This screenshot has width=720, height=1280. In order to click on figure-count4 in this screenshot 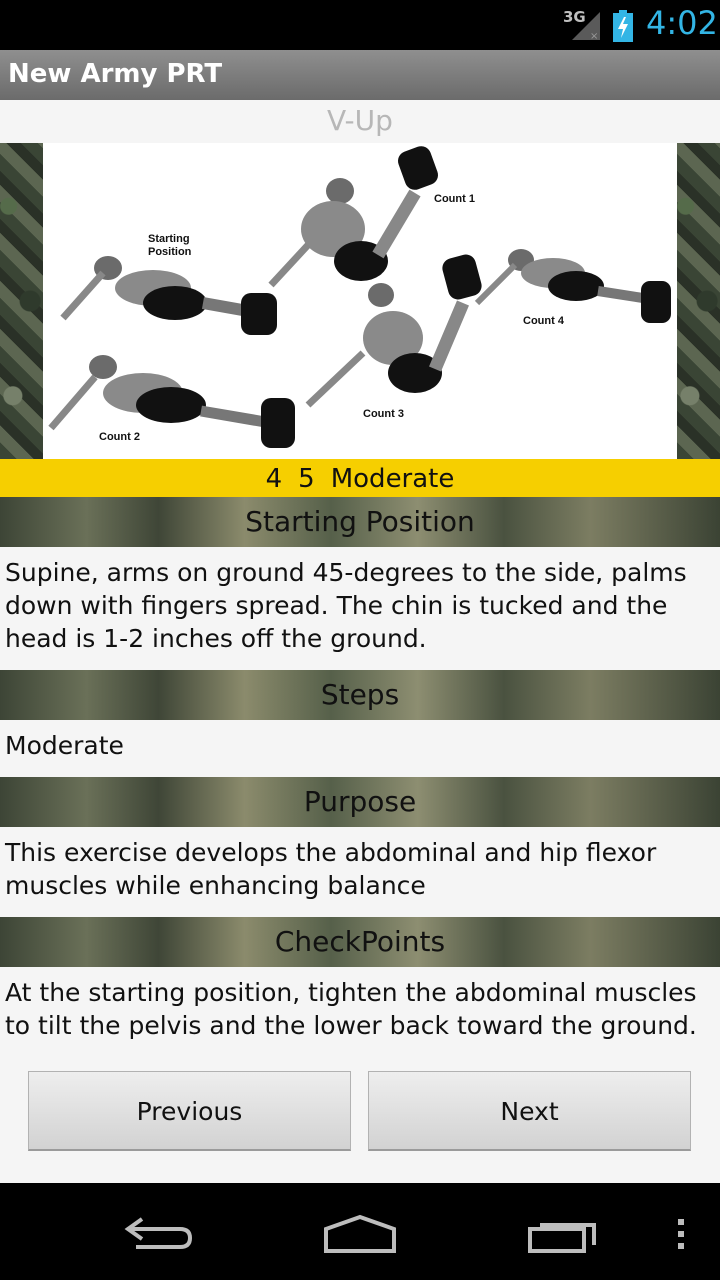, I will do `click(572, 286)`.